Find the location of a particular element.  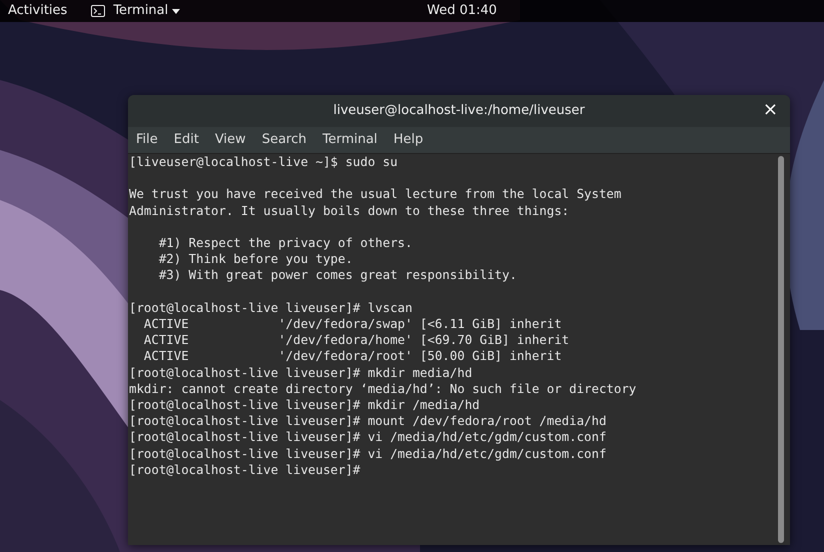

activities-button: Activities is located at coordinates (38, 11).